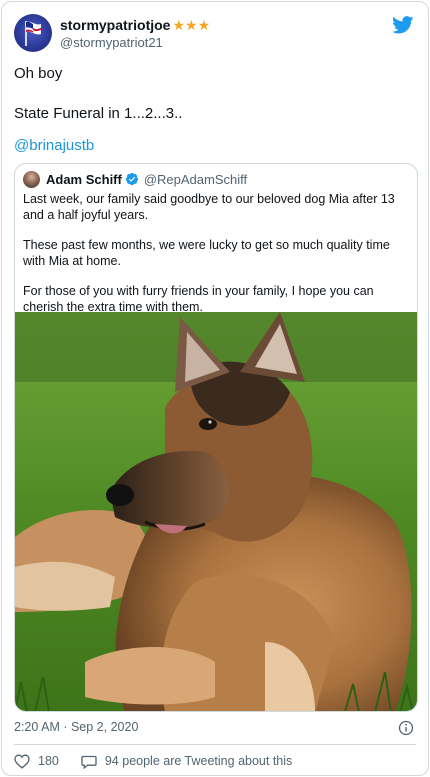  I want to click on author-display-name: stormypatriotjoe, so click(115, 25).